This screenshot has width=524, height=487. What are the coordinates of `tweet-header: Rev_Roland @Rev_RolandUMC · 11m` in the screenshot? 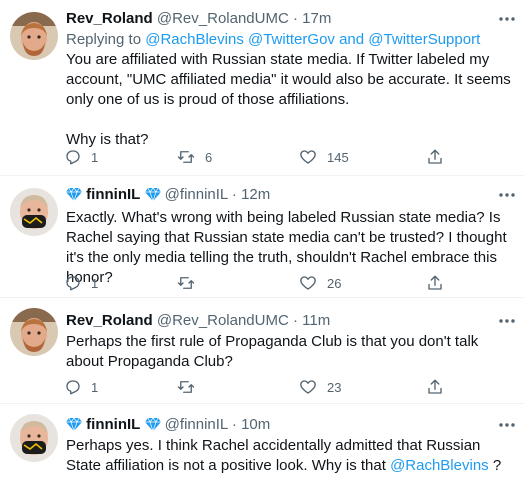 It's located at (198, 321).